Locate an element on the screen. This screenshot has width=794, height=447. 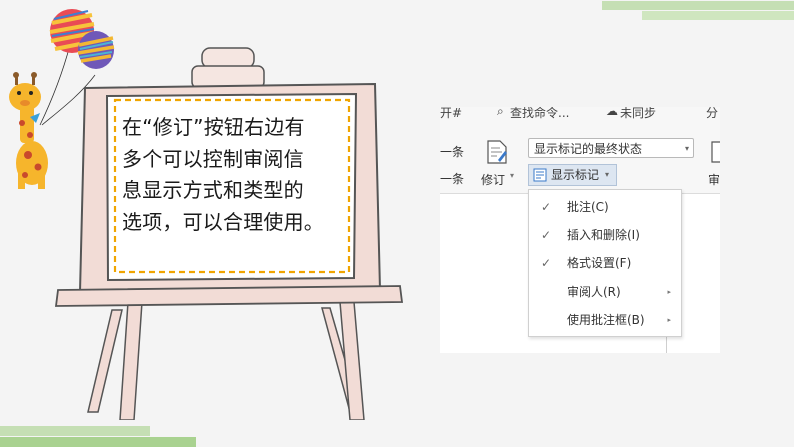
menu-item-label: 格式设置(F) is located at coordinates (599, 263).